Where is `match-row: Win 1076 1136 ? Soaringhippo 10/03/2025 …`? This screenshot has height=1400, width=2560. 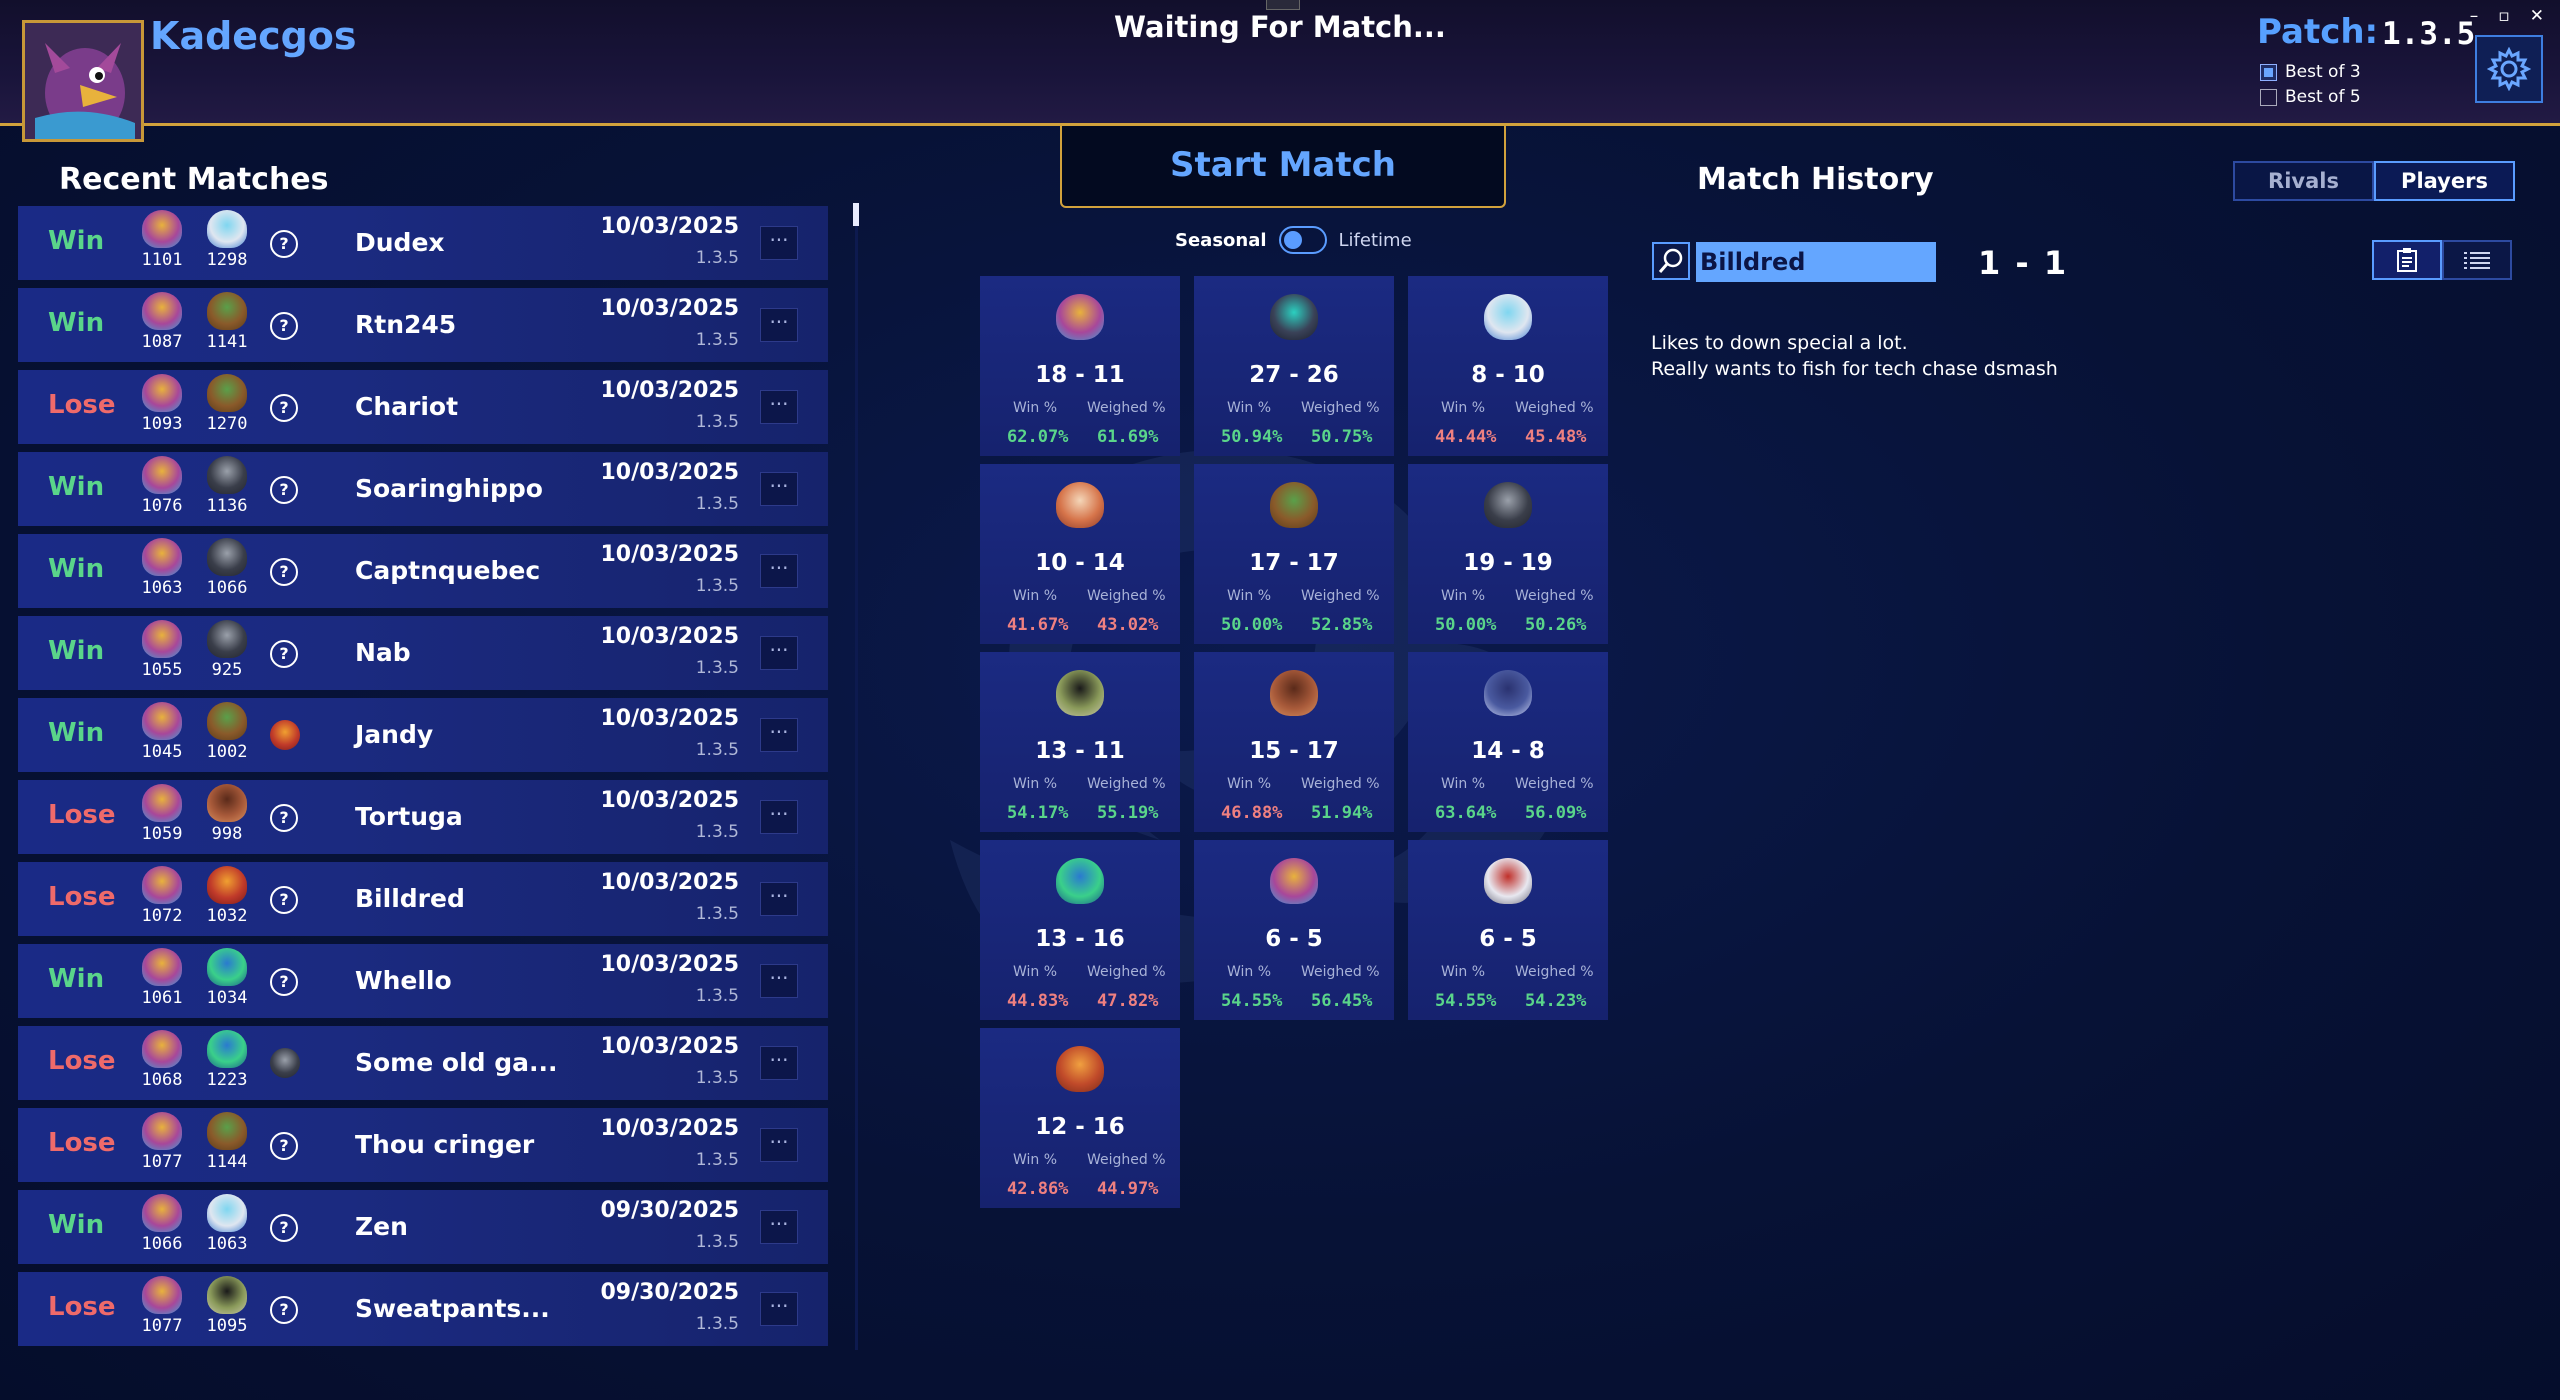
match-row: Win 1076 1136 ? Soaringhippo 10/03/2025 … is located at coordinates (423, 489).